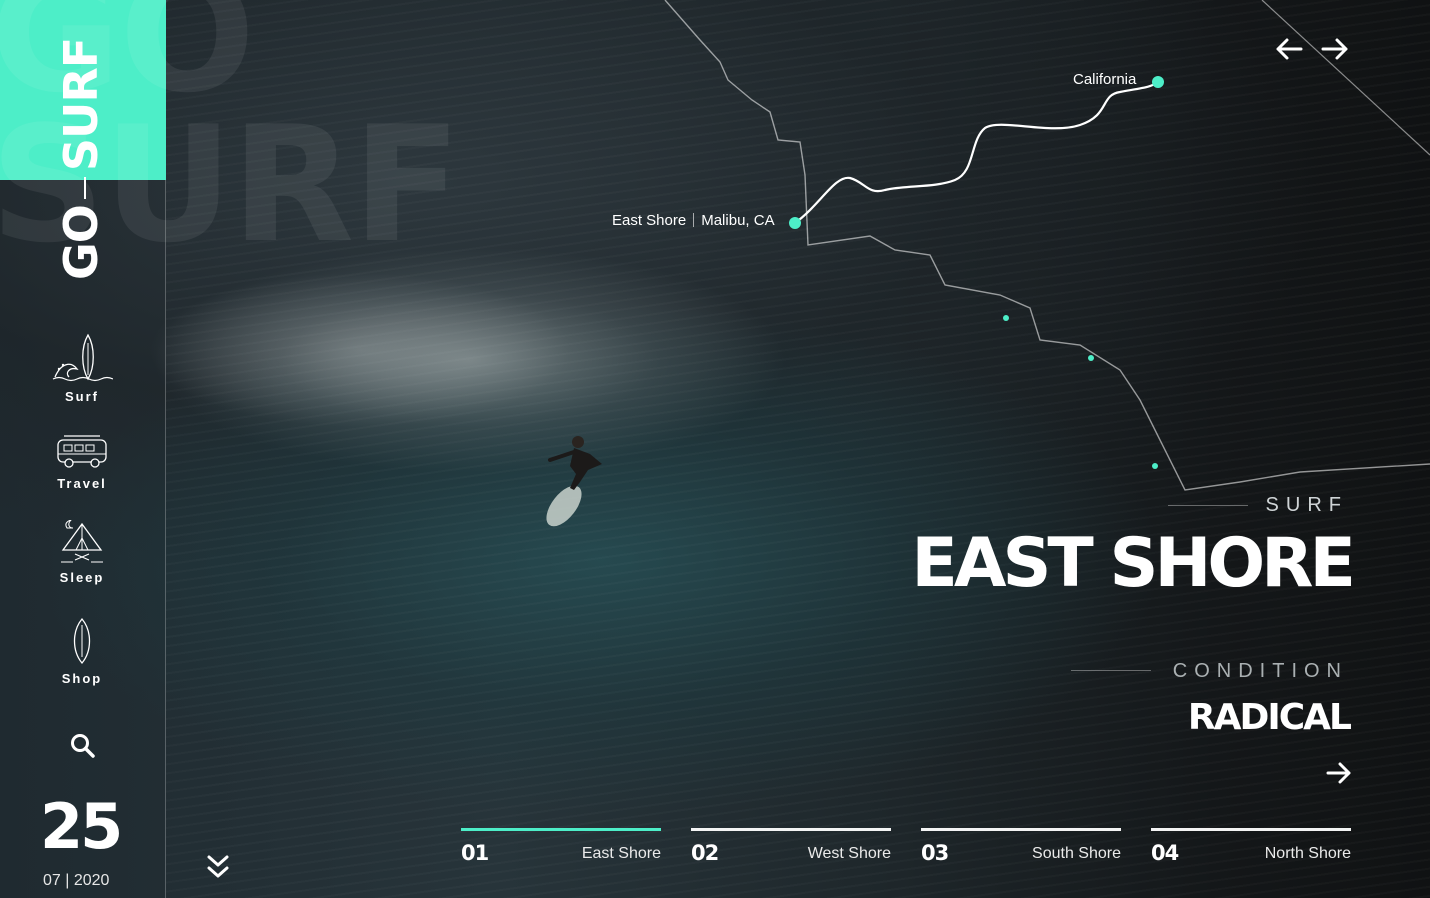 This screenshot has height=898, width=1430. I want to click on logo-word-surf: SURF, so click(81, 104).